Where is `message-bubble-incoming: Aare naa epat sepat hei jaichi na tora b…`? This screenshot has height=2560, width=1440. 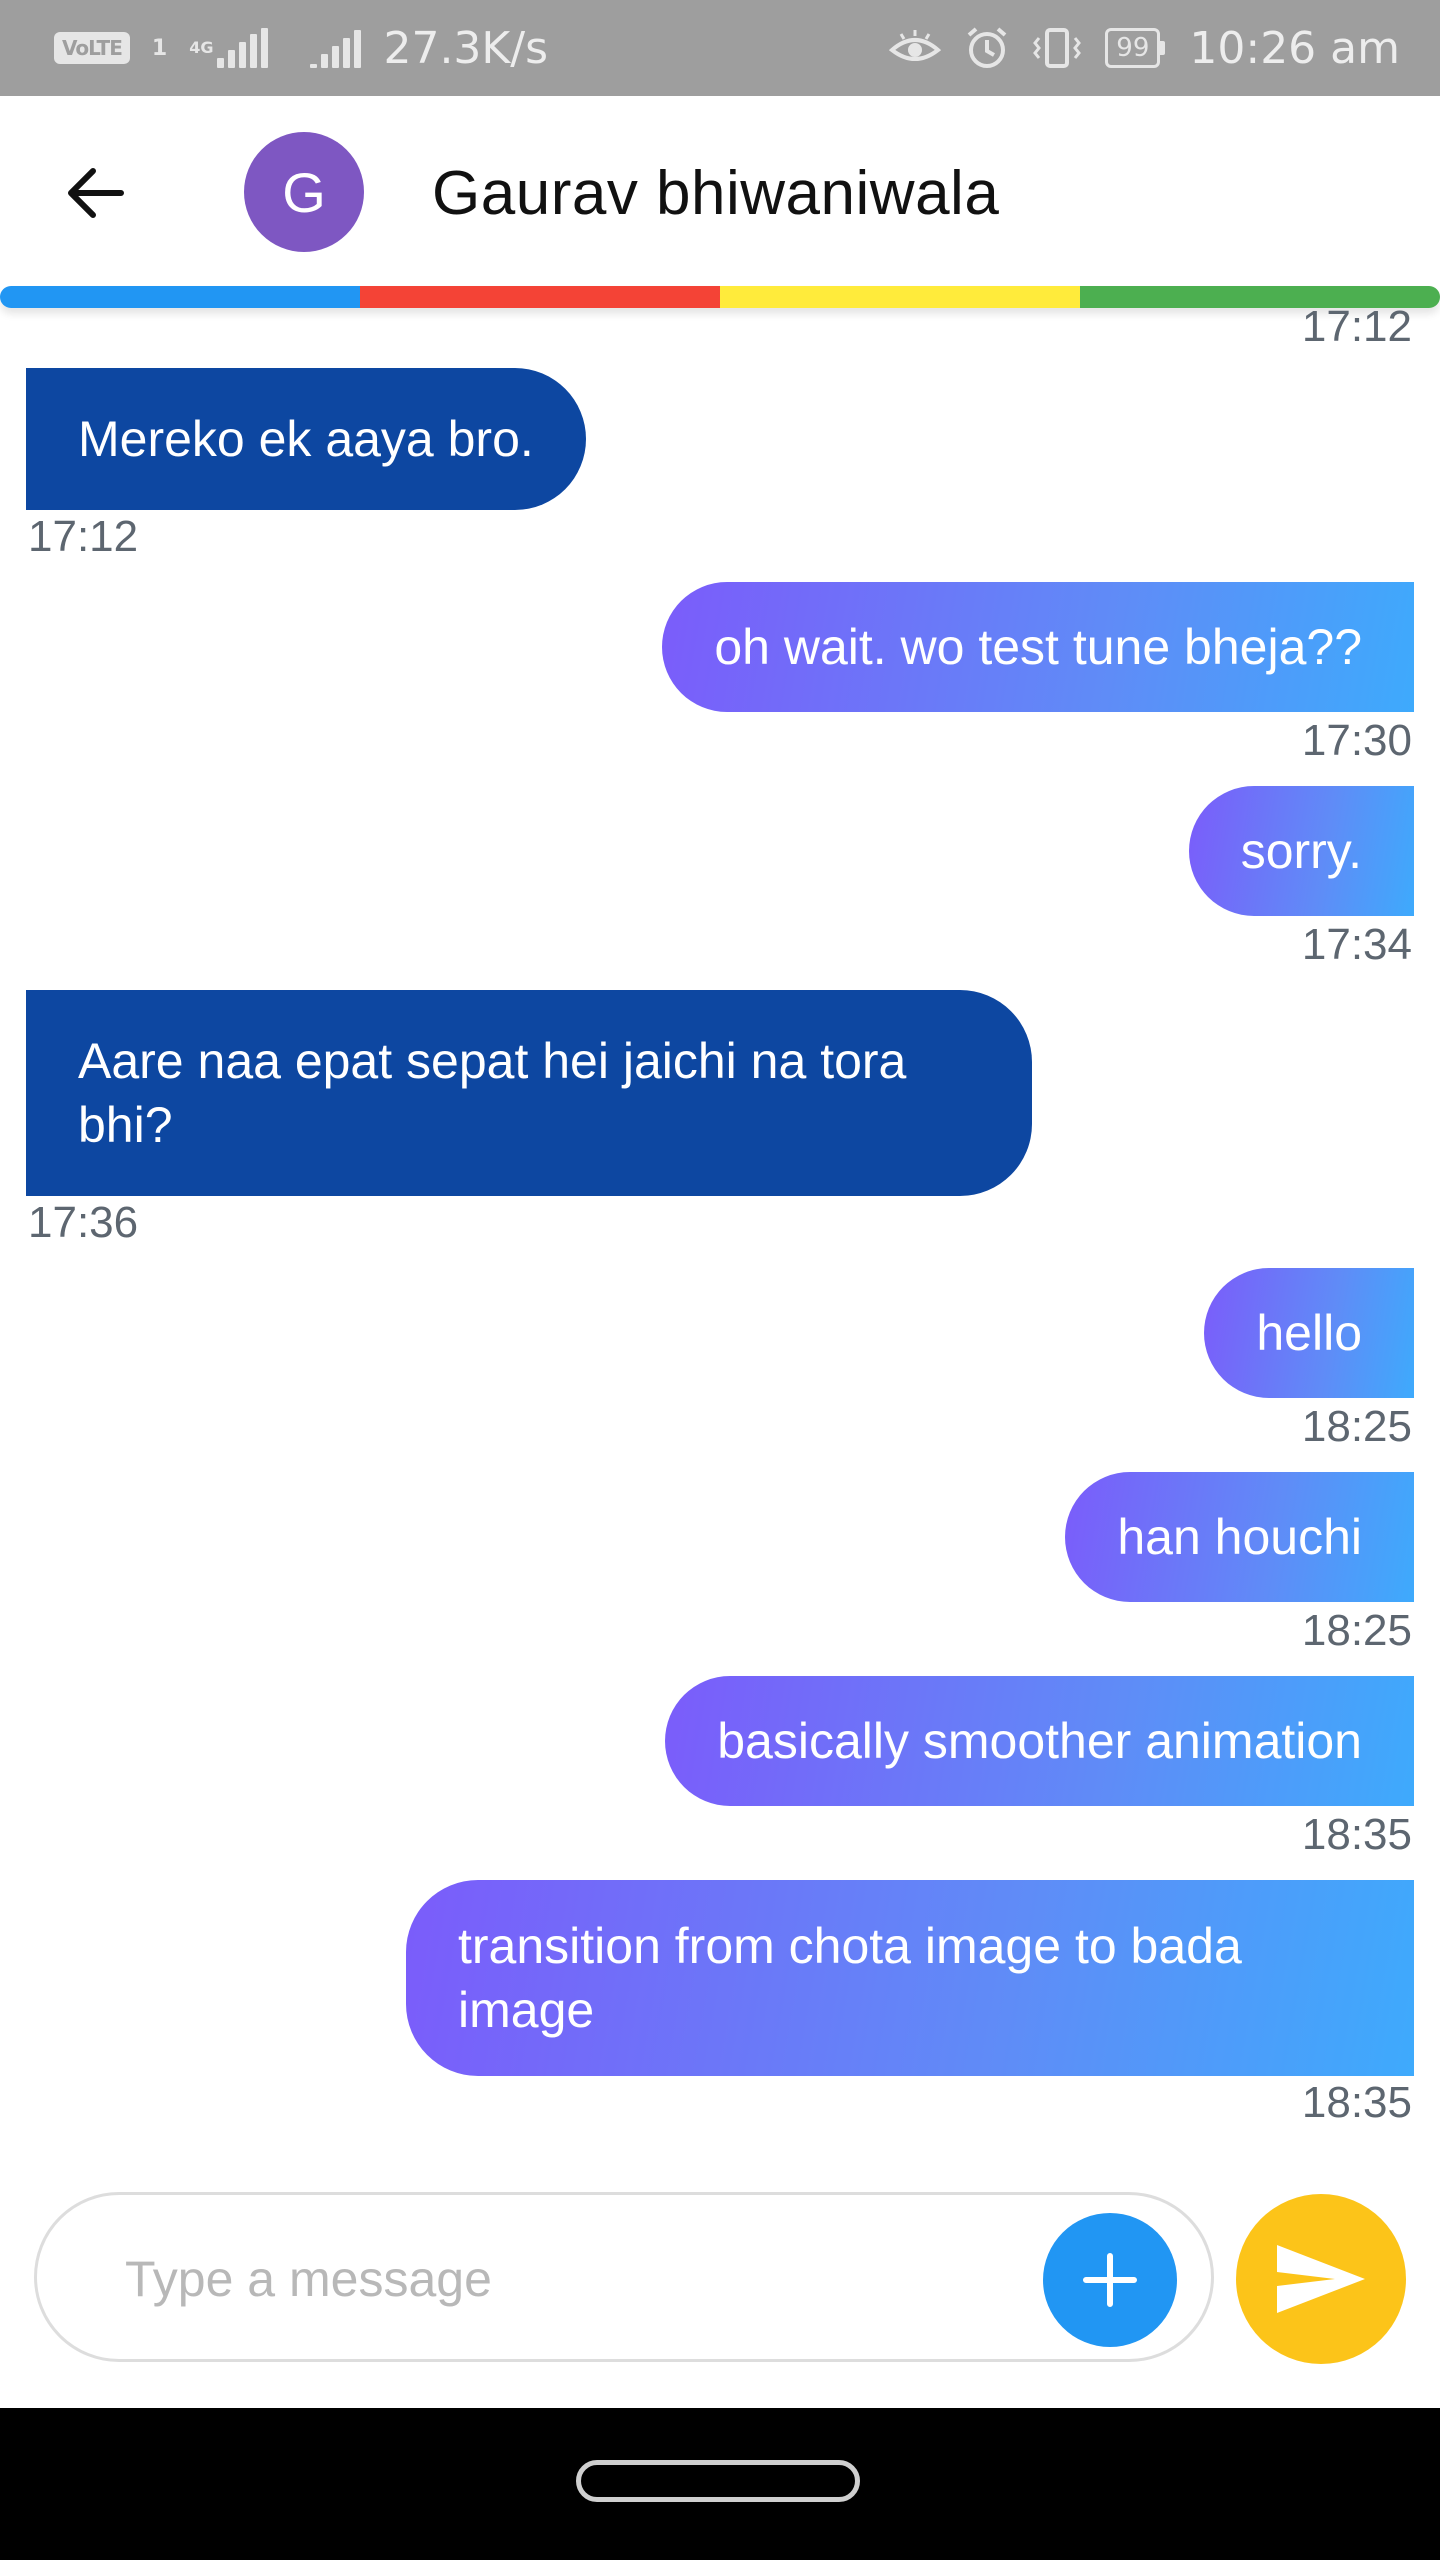 message-bubble-incoming: Aare naa epat sepat hei jaichi na tora b… is located at coordinates (529, 1093).